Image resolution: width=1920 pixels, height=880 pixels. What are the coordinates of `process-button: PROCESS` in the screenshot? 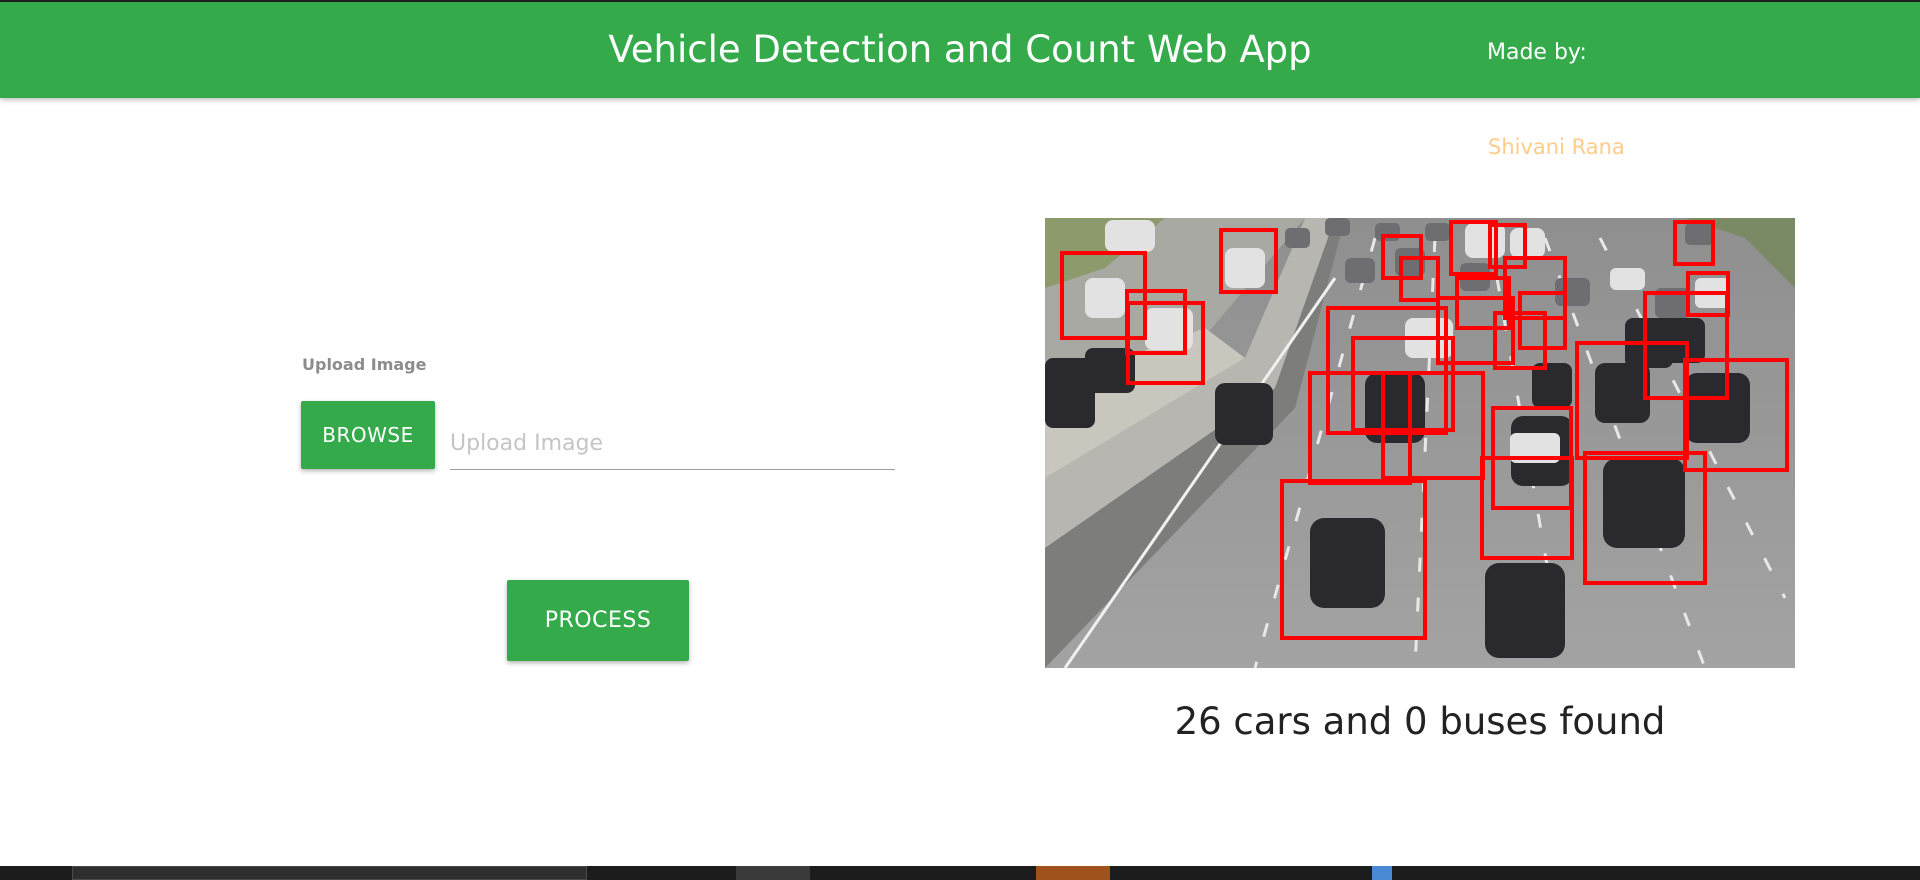 It's located at (598, 620).